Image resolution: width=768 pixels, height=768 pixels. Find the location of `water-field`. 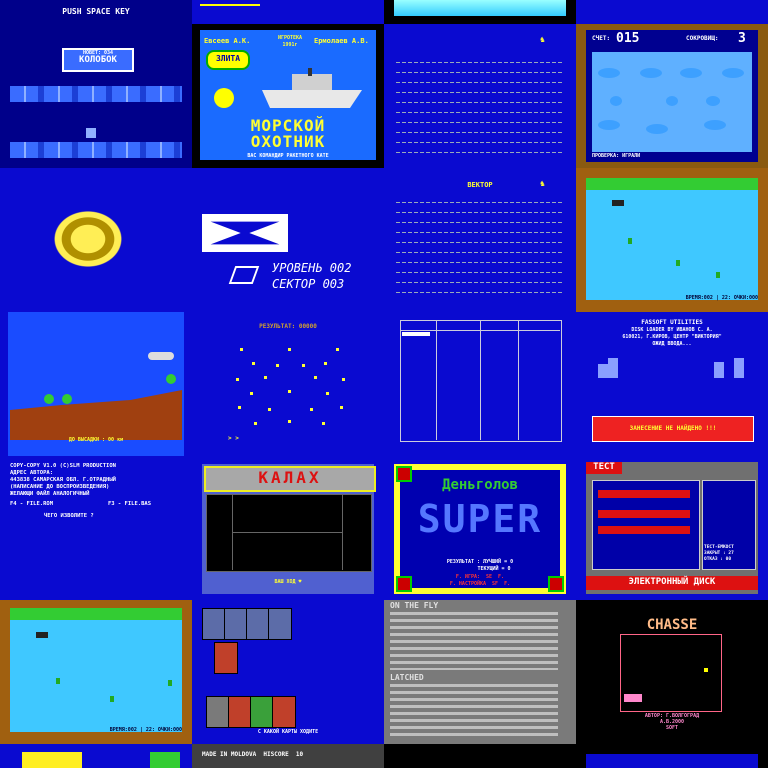

water-field is located at coordinates (672, 245).